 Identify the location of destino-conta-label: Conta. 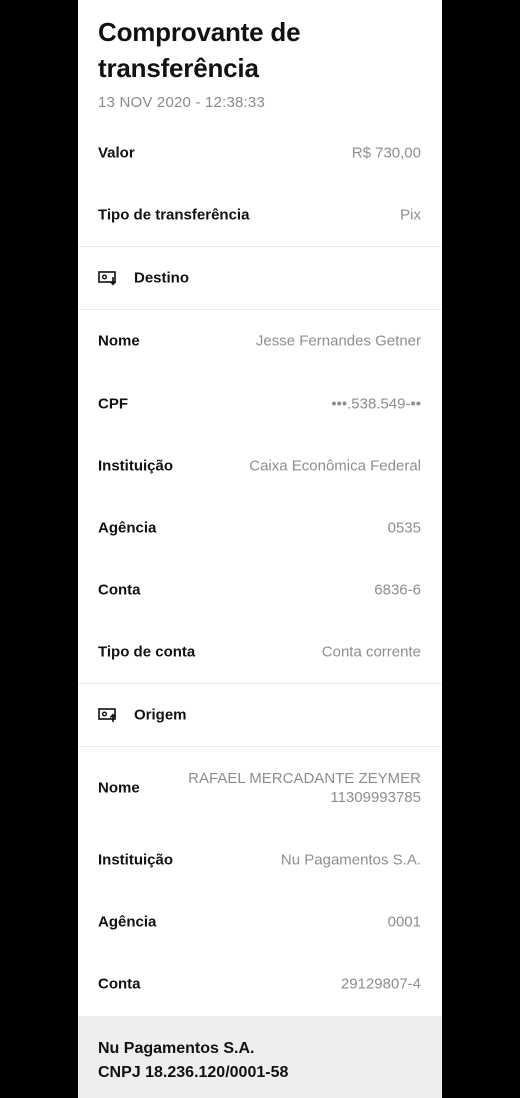
(119, 590).